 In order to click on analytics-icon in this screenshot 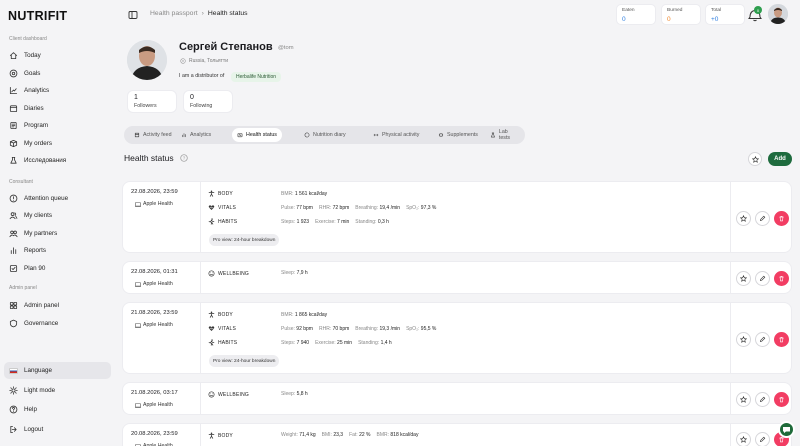, I will do `click(13, 90)`.